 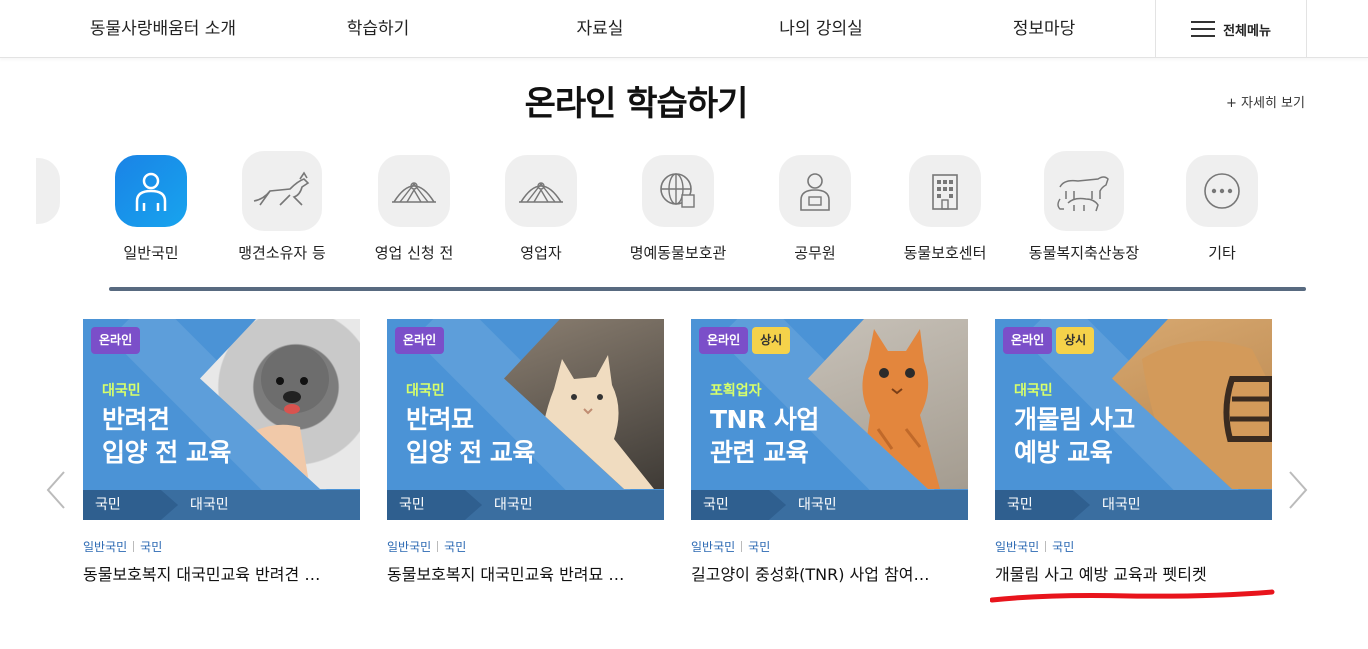 I want to click on card-title: 길고양이 중성화(TNR) 사업 참여자 교육, so click(x=817, y=573).